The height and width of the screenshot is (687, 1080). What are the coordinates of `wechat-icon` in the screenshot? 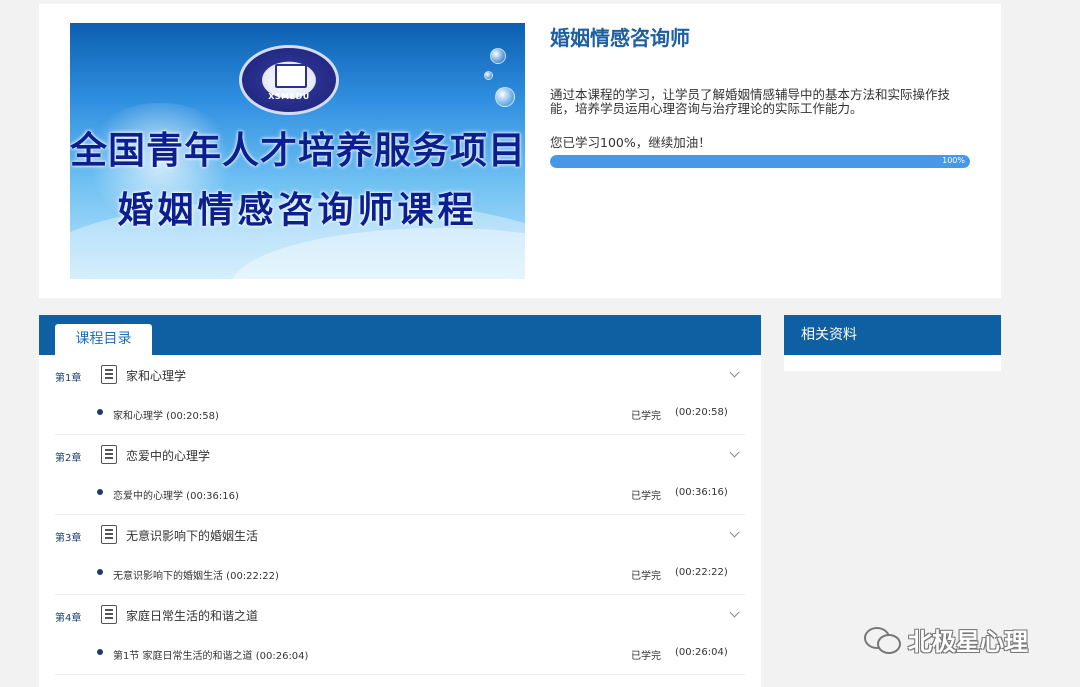 It's located at (882, 639).